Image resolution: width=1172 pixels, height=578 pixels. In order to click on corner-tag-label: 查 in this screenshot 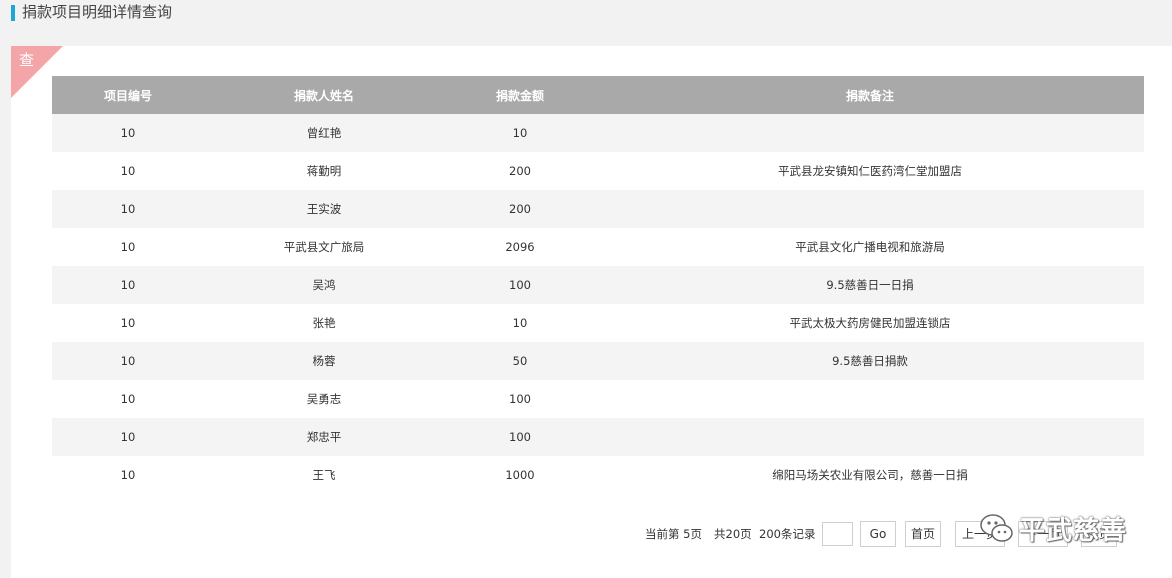, I will do `click(27, 60)`.